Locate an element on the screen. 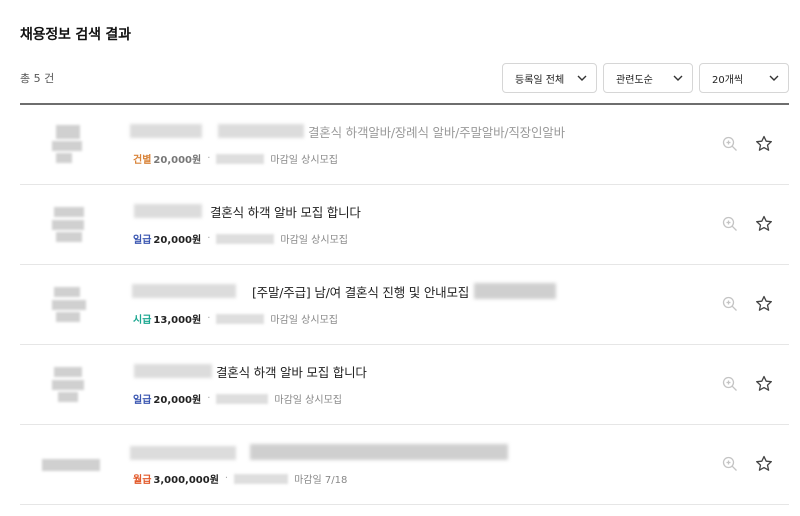  job-meta: 건별 20,000원 · 마감일 상시모집 is located at coordinates (235, 159).